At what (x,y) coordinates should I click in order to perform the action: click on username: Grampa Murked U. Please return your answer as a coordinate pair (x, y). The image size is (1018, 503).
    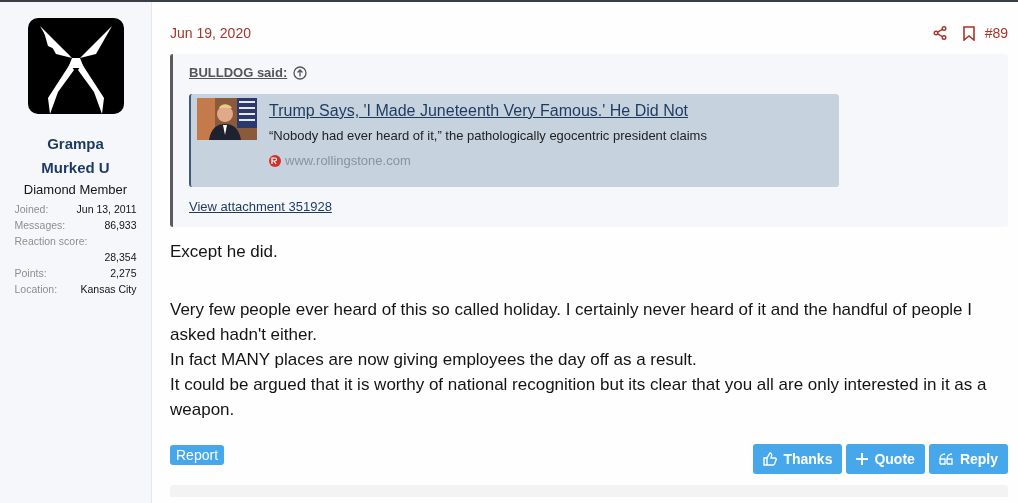
    Looking at the image, I should click on (75, 156).